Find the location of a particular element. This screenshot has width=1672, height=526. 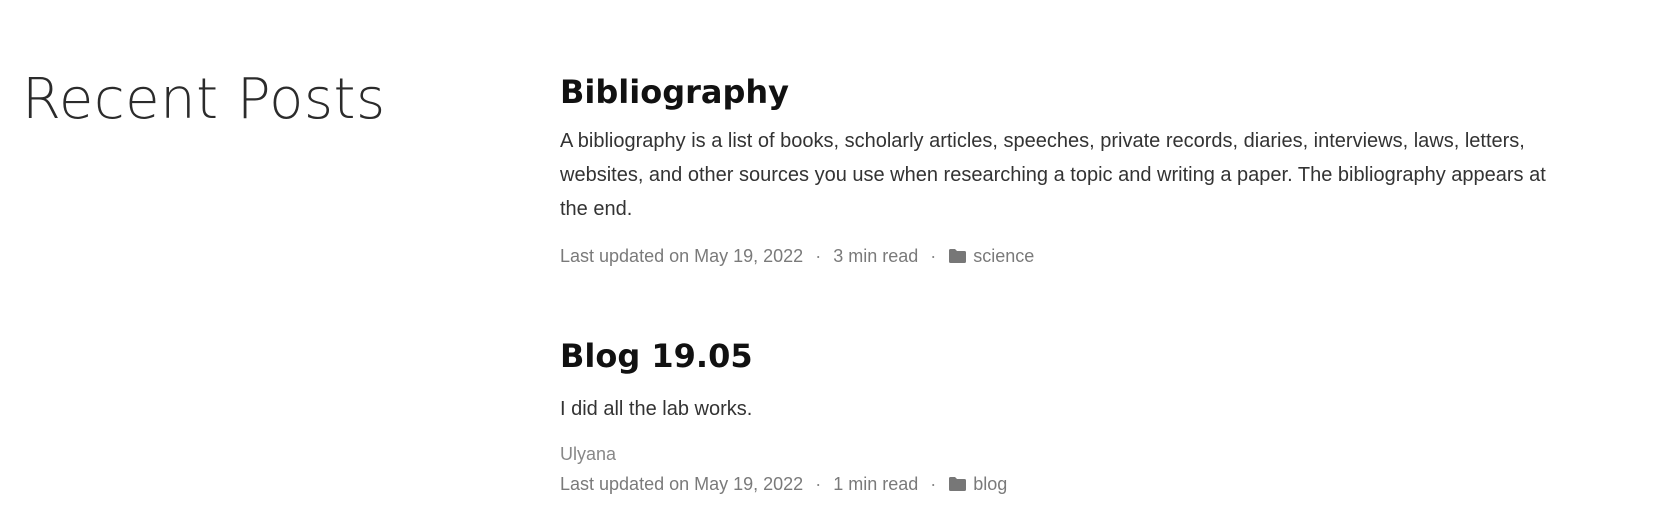

category-link-science: science is located at coordinates (991, 256).